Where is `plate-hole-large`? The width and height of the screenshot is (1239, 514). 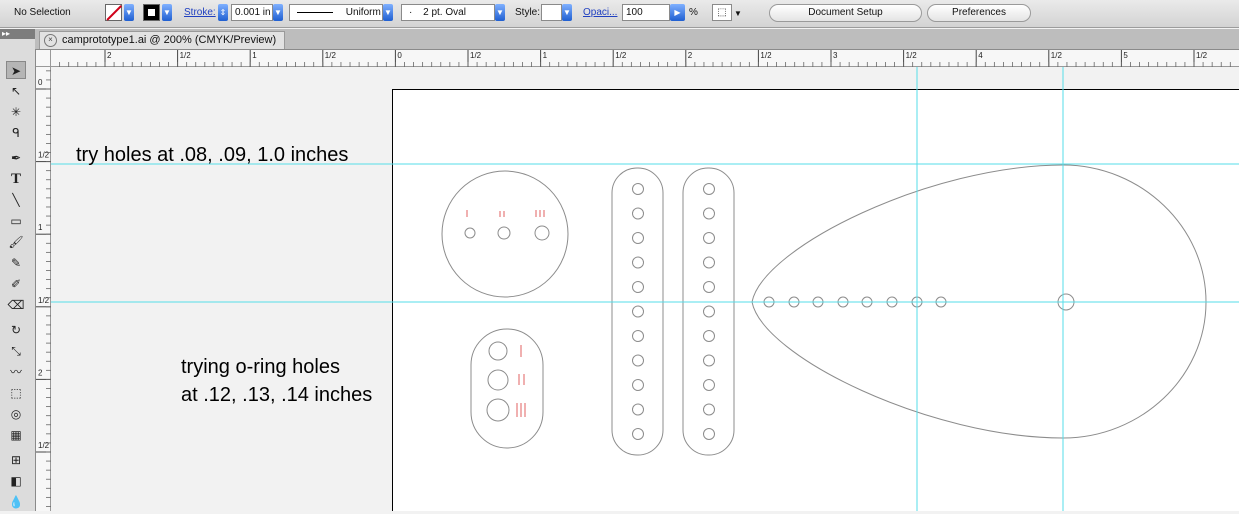
plate-hole-large is located at coordinates (542, 233).